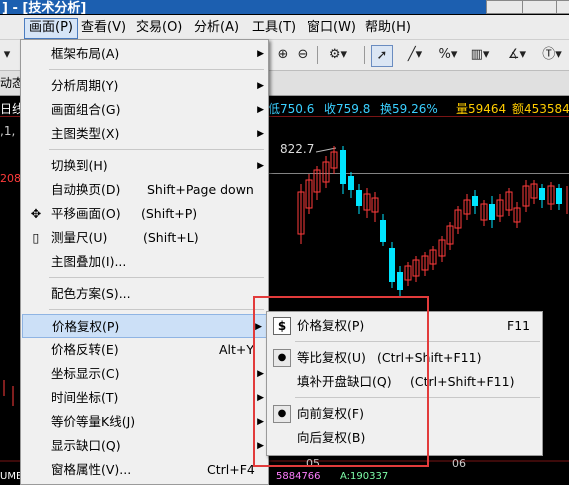  I want to click on submenu-item-backward-adjust: 向后复权(B), so click(404, 438).